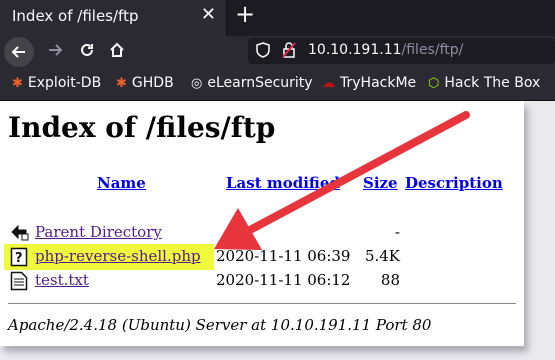 The image size is (555, 360). What do you see at coordinates (454, 183) in the screenshot?
I see `column-header-description: Description` at bounding box center [454, 183].